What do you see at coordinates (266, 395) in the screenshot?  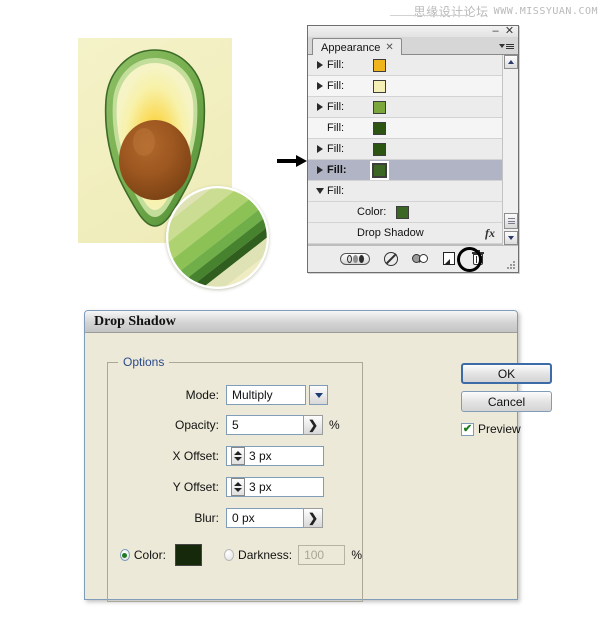 I see `mode-select: Multiply` at bounding box center [266, 395].